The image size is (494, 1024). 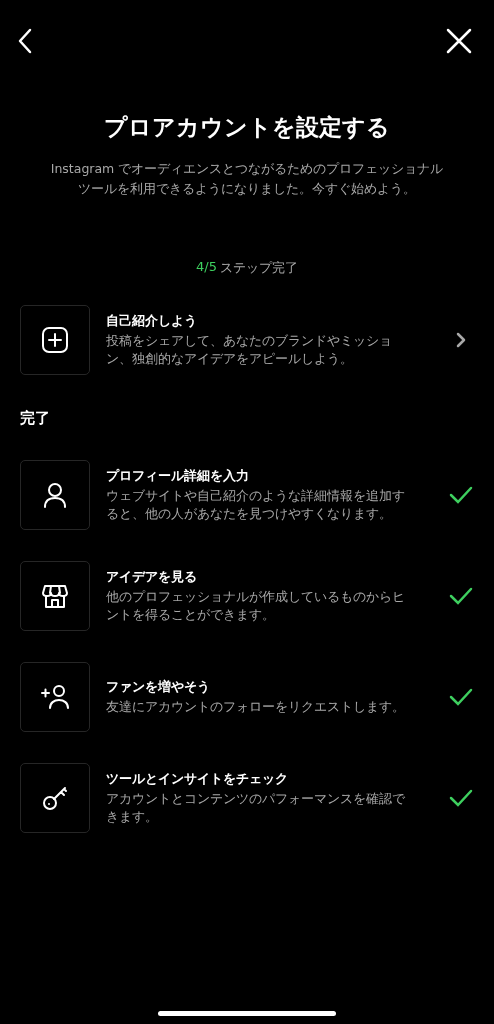 I want to click on step-title: アイデアを見る, so click(x=152, y=577).